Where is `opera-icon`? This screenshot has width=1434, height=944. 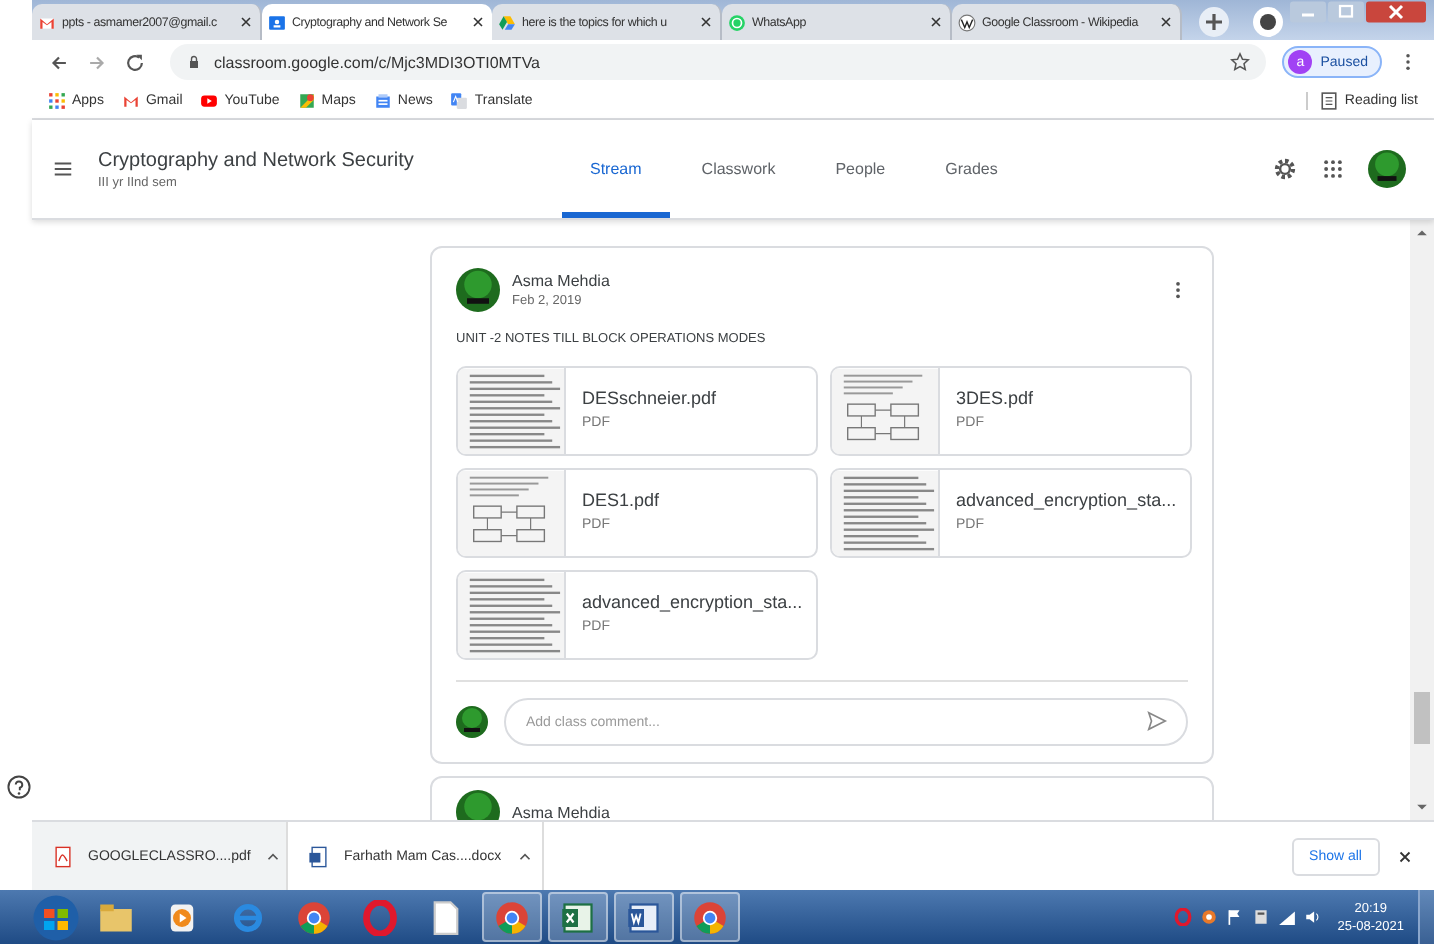 opera-icon is located at coordinates (380, 917).